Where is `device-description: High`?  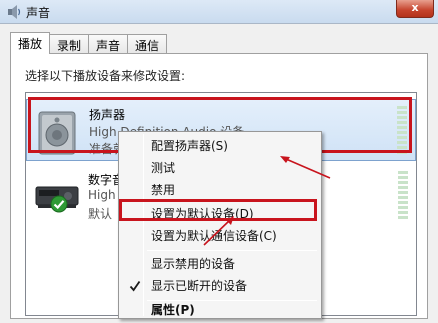 device-description: High is located at coordinates (102, 195).